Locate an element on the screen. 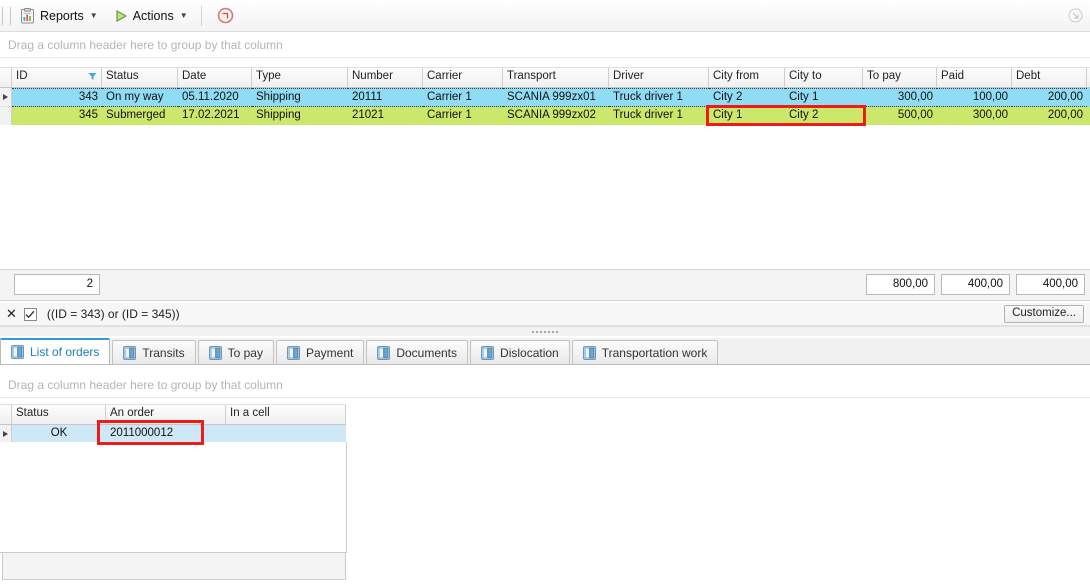  column-header-label: Date is located at coordinates (194, 76).